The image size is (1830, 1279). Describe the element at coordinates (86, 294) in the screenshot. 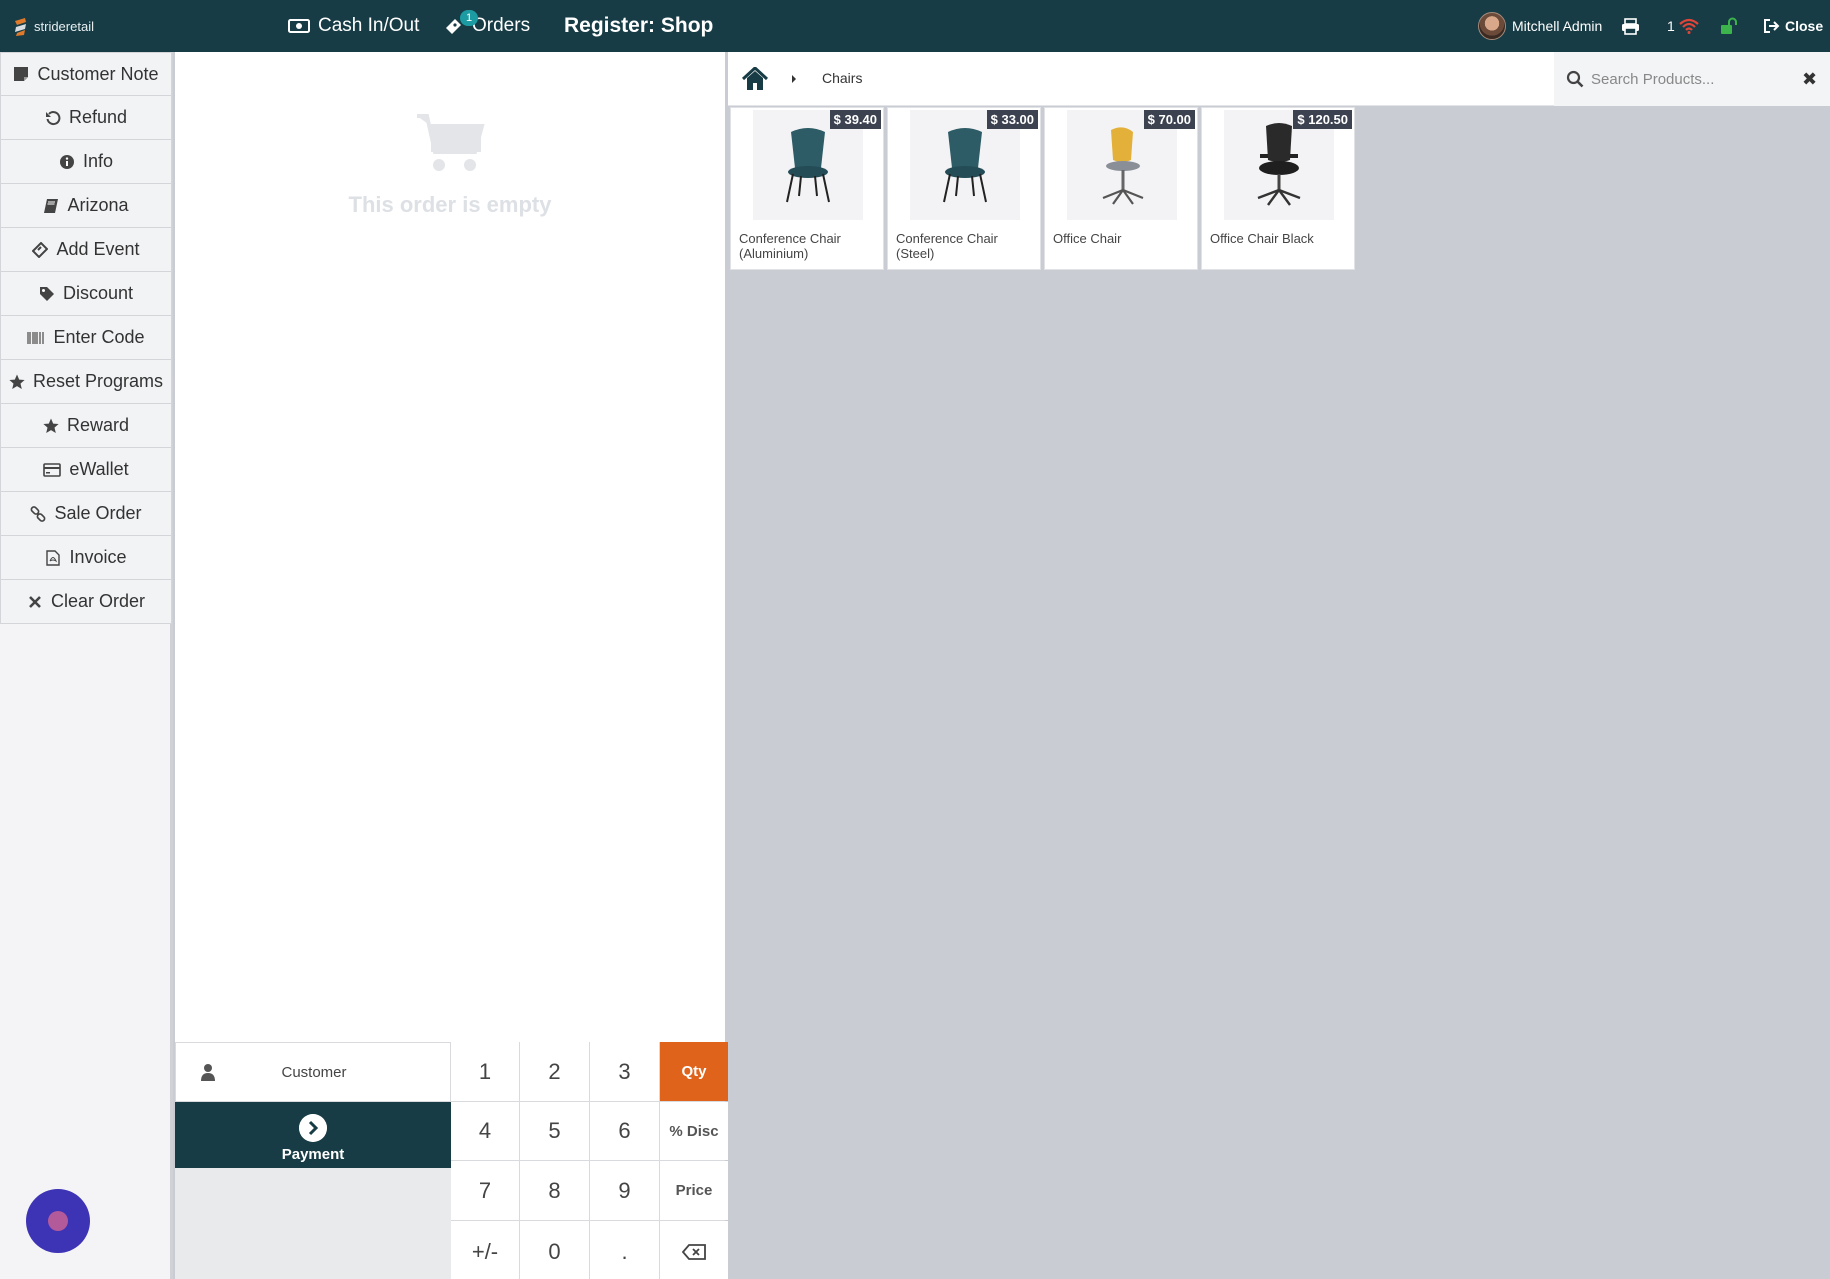

I see `discount-button: Discount` at that location.